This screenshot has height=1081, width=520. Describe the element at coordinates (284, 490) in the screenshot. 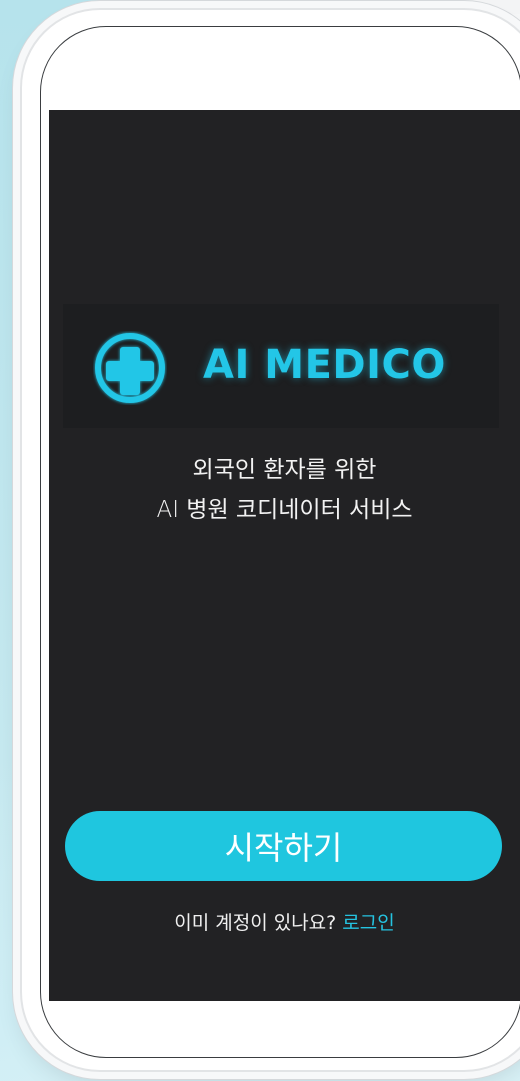

I see `service-tagline: 외국인 환자를 위한 AI 병원 코디네이터 서비스` at that location.